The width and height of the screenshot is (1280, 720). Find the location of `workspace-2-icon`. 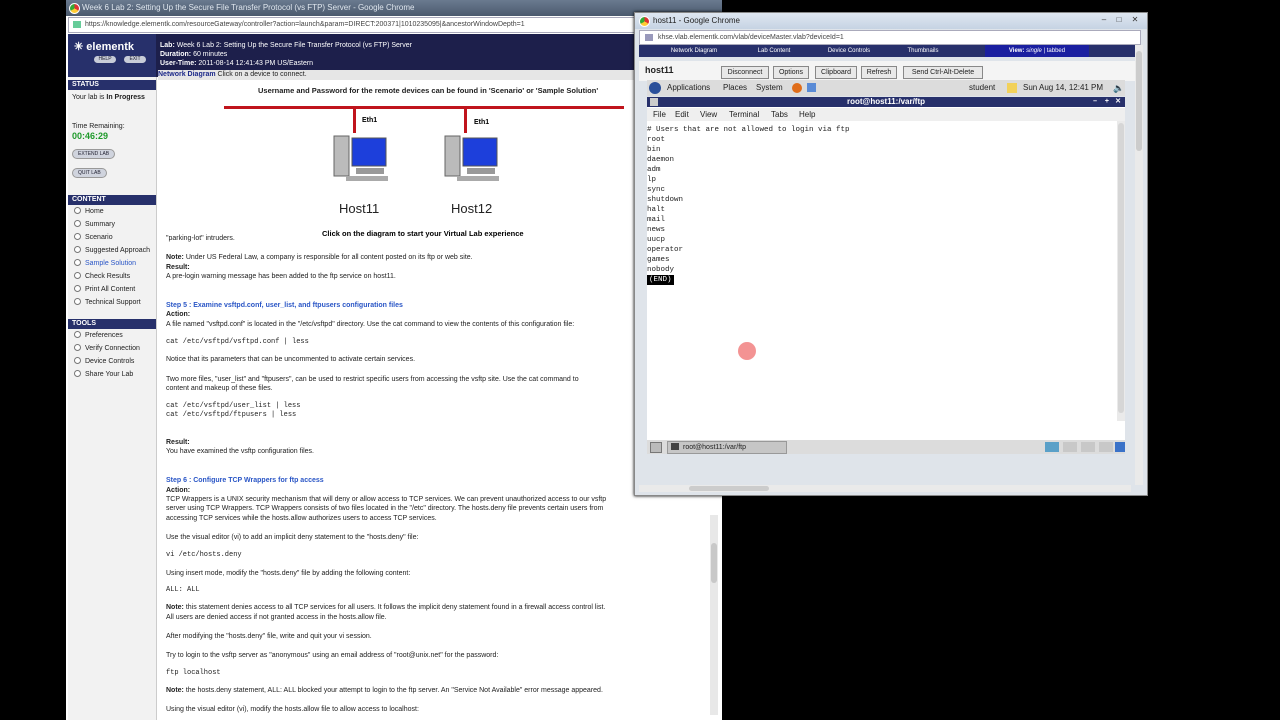

workspace-2-icon is located at coordinates (1070, 447).